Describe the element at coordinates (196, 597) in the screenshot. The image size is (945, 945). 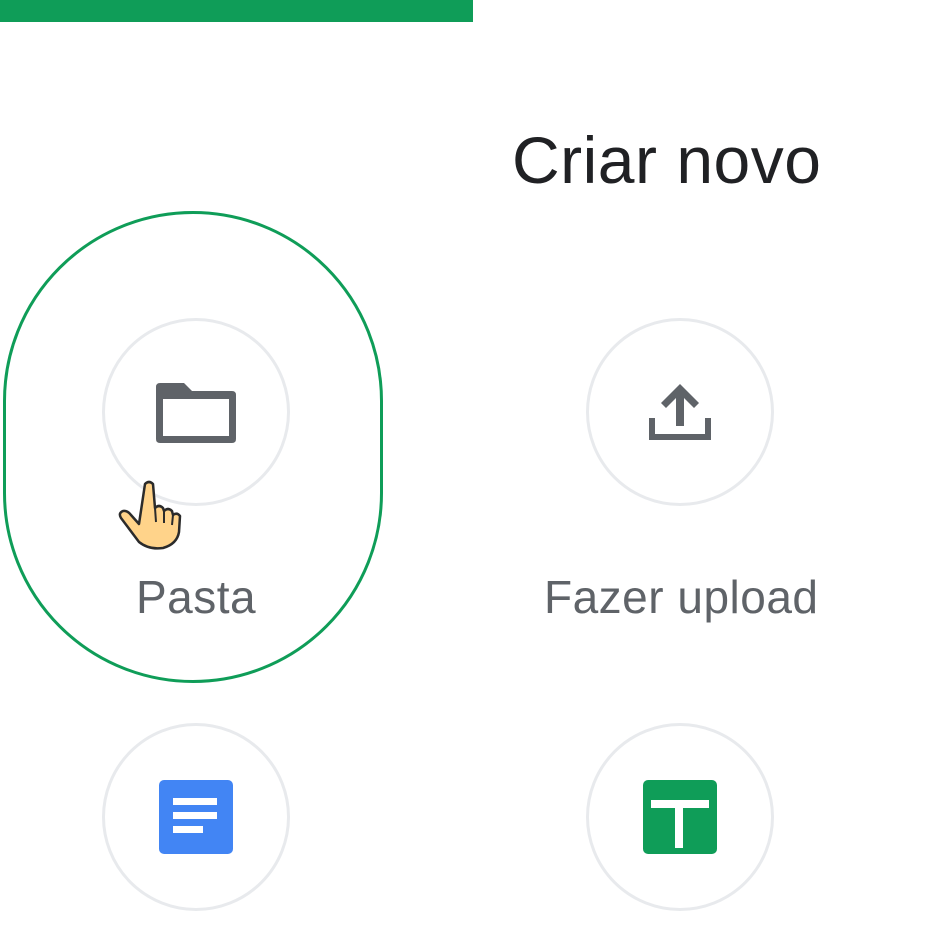
I see `new-folder-label: Pasta` at that location.